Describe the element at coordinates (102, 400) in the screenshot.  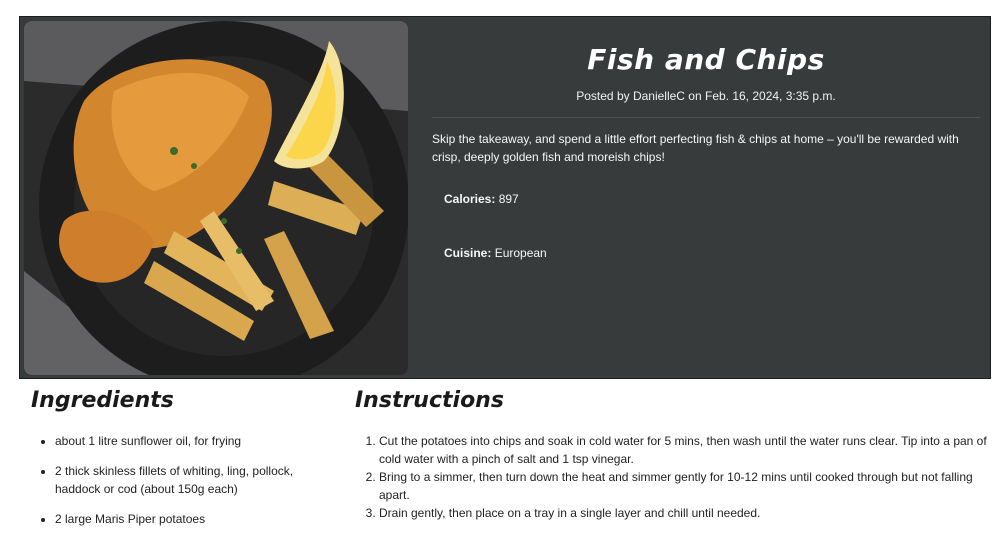
I see `ingredients-heading: Ingredients` at that location.